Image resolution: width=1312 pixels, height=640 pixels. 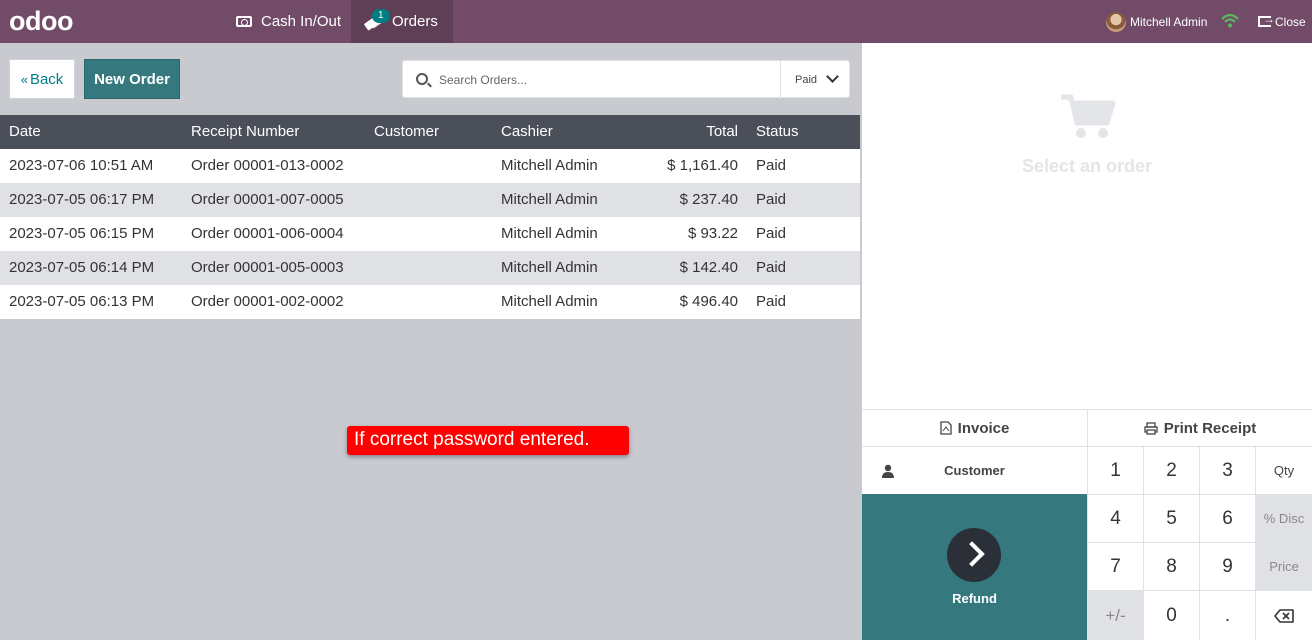 I want to click on refund-button: Refund, so click(x=974, y=567).